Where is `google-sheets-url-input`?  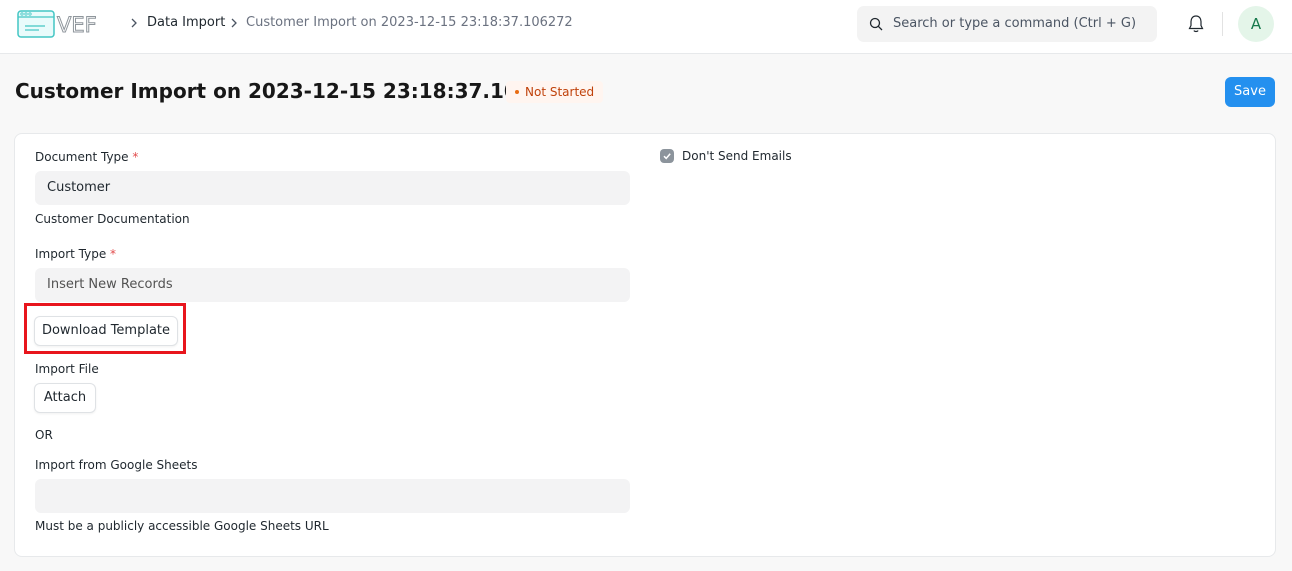
google-sheets-url-input is located at coordinates (332, 496).